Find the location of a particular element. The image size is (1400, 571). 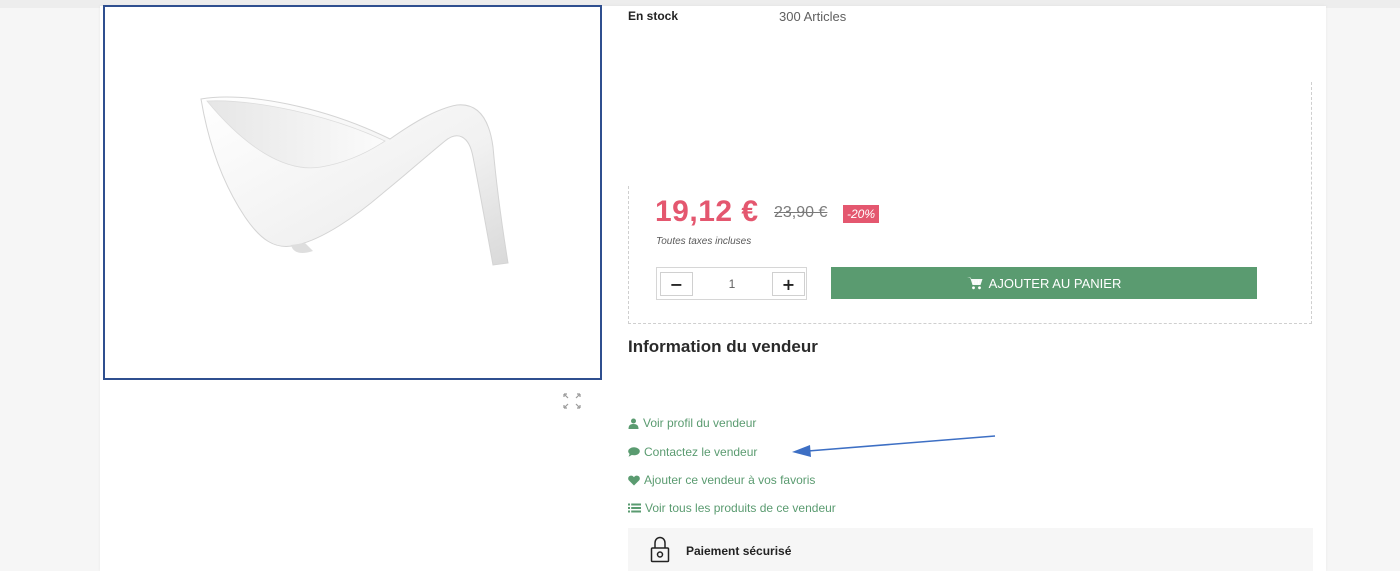

quantity-increase-button: + is located at coordinates (788, 284).